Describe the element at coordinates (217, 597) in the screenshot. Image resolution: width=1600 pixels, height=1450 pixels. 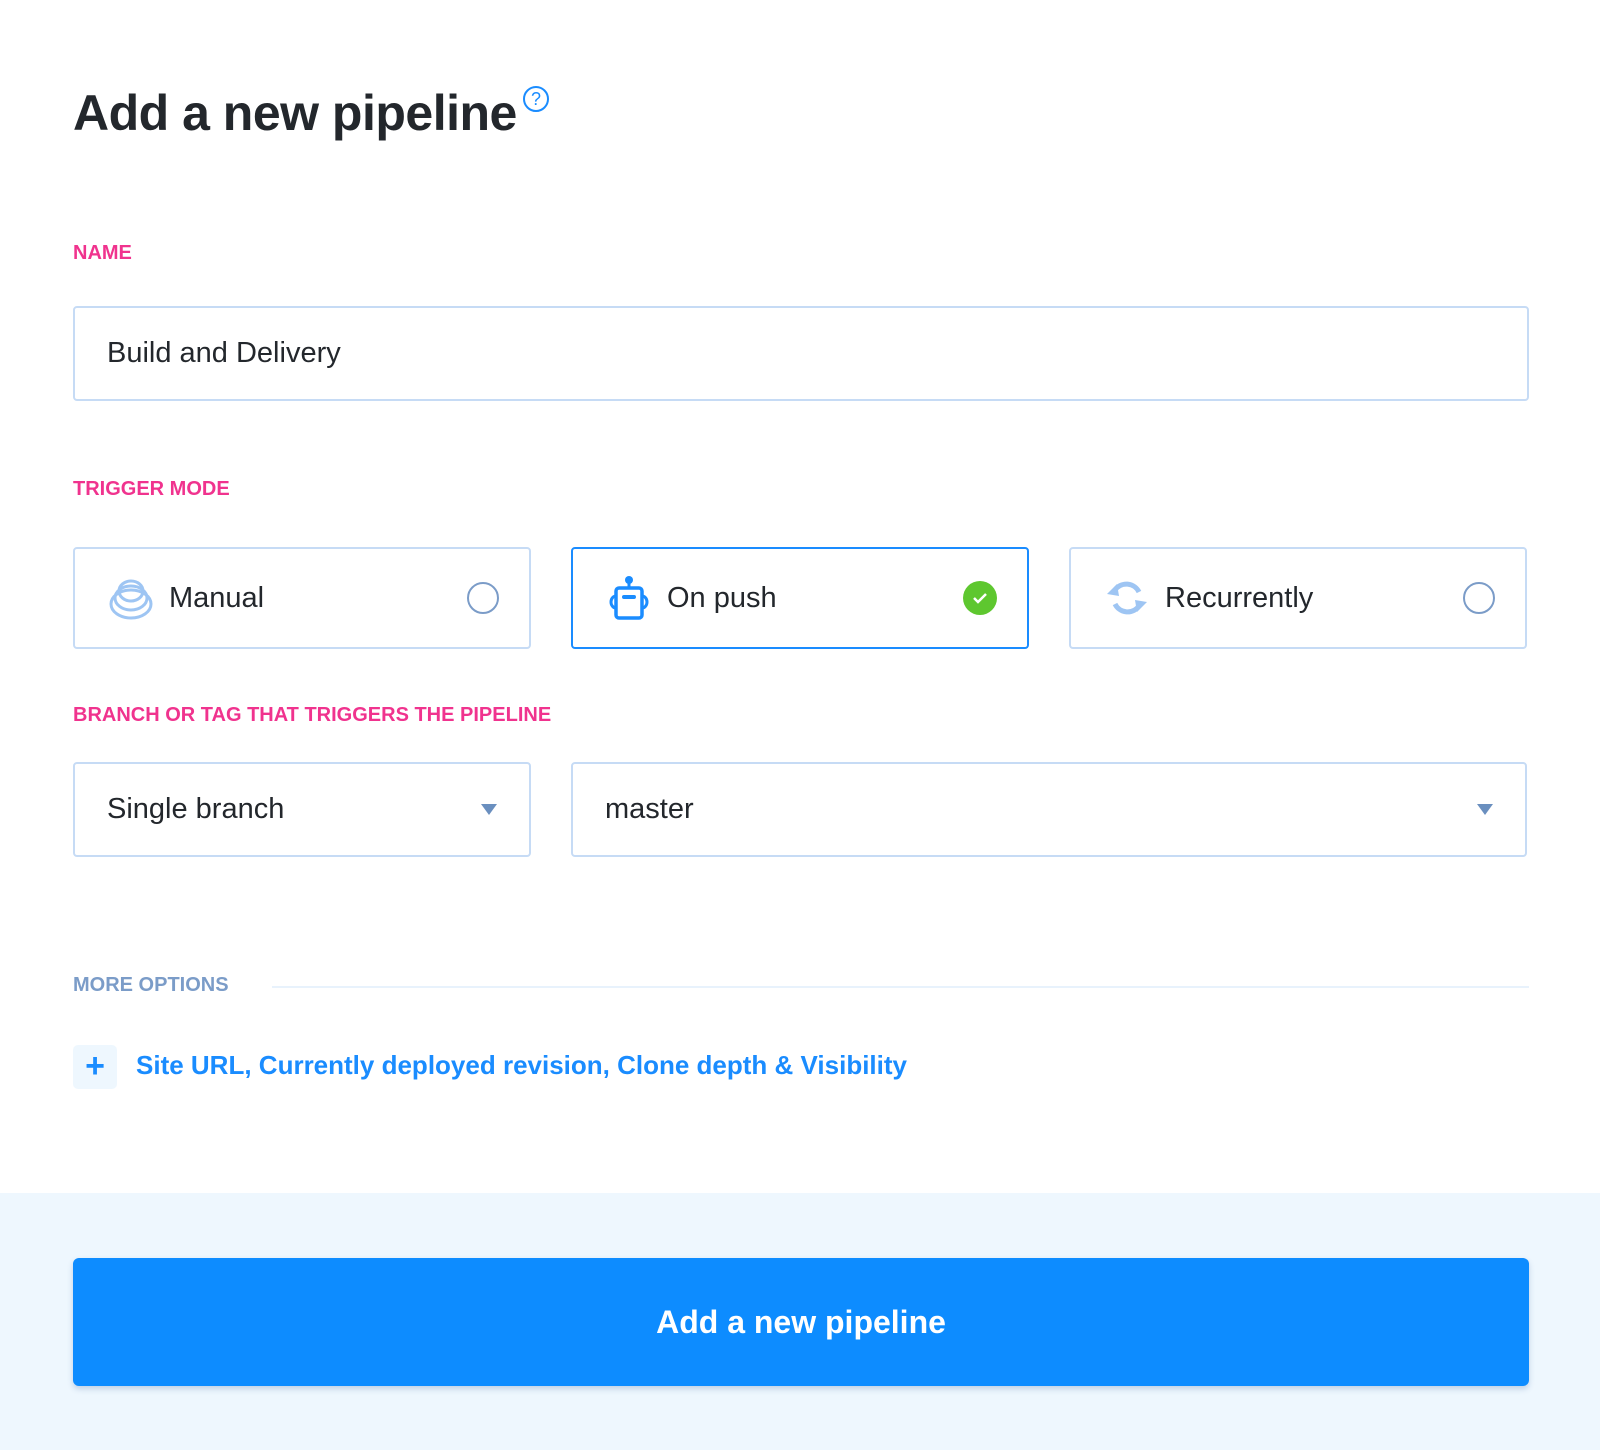
I see `trigger-option-label: Manual` at that location.